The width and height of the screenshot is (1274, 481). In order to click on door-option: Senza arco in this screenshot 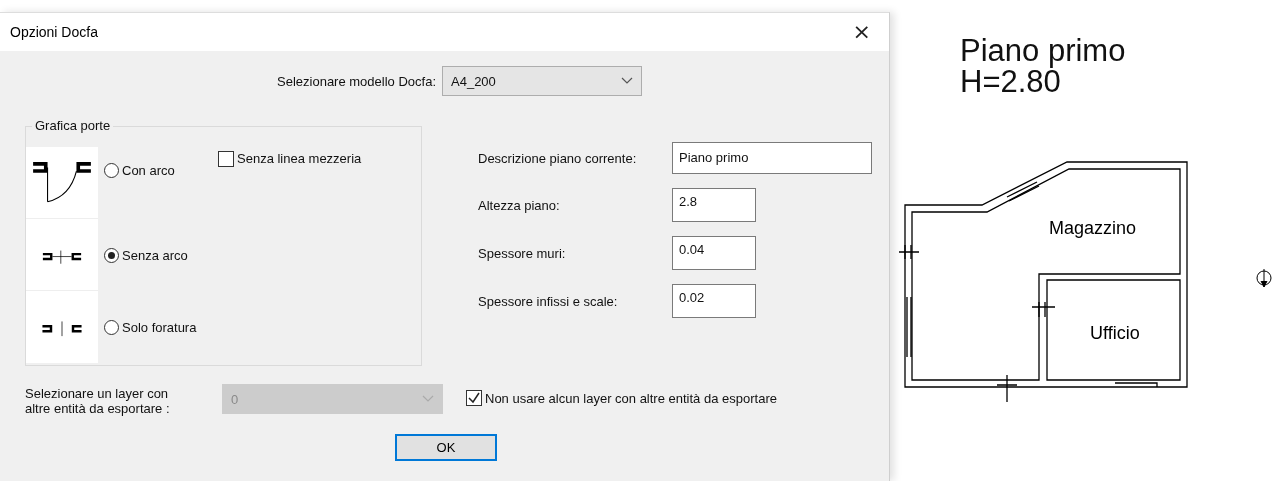, I will do `click(158, 255)`.